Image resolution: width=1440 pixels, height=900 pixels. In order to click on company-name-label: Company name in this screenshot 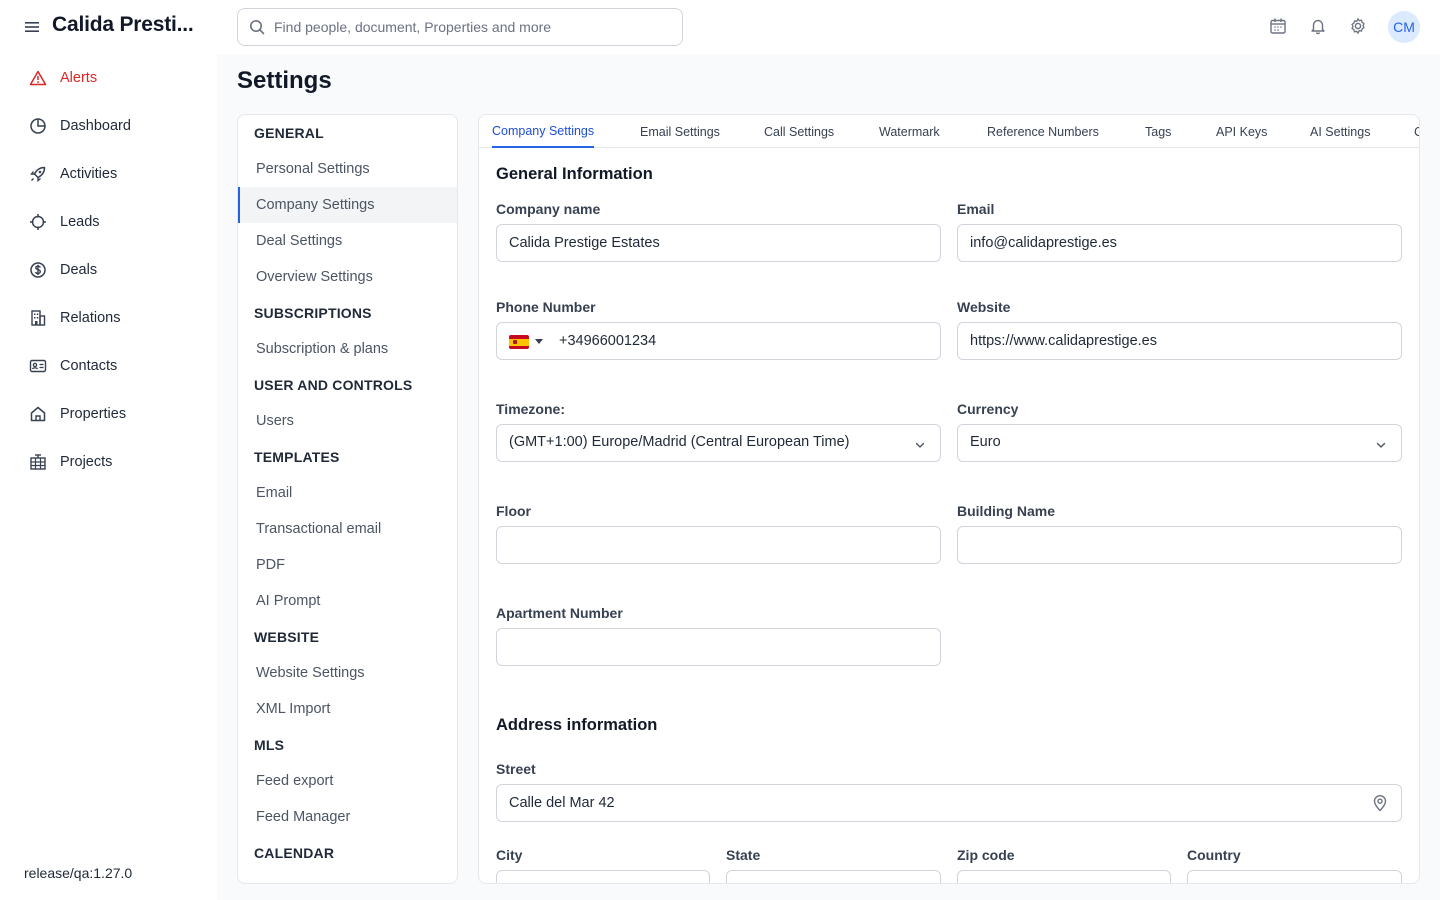, I will do `click(548, 209)`.